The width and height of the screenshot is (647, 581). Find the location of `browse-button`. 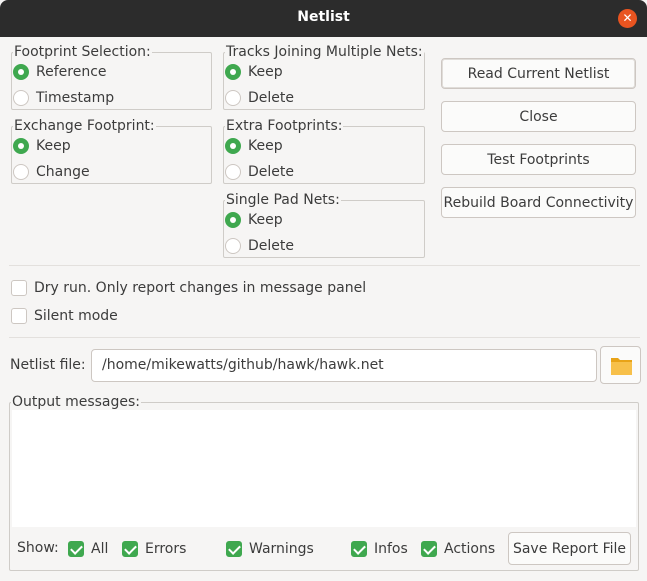

browse-button is located at coordinates (620, 365).